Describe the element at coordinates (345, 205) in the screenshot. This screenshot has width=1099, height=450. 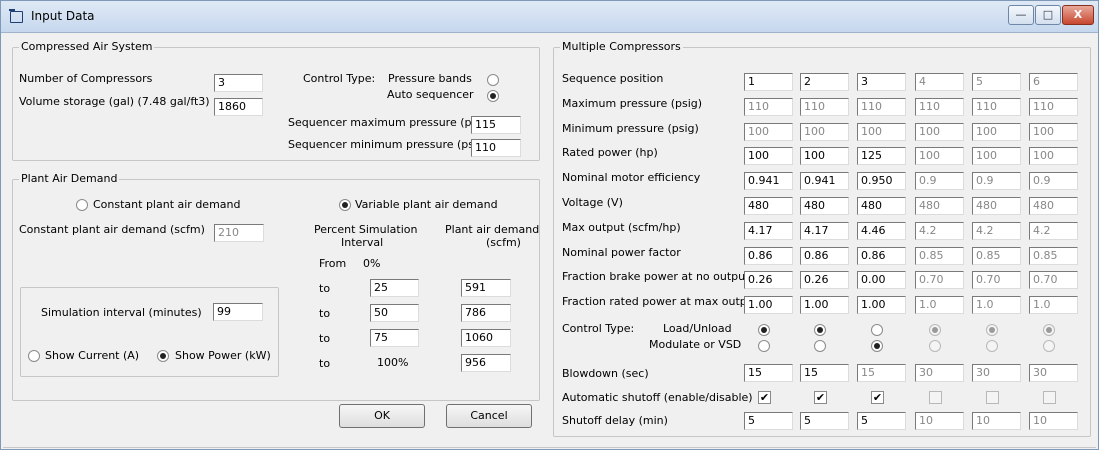
I see `variable-demand-radio` at that location.